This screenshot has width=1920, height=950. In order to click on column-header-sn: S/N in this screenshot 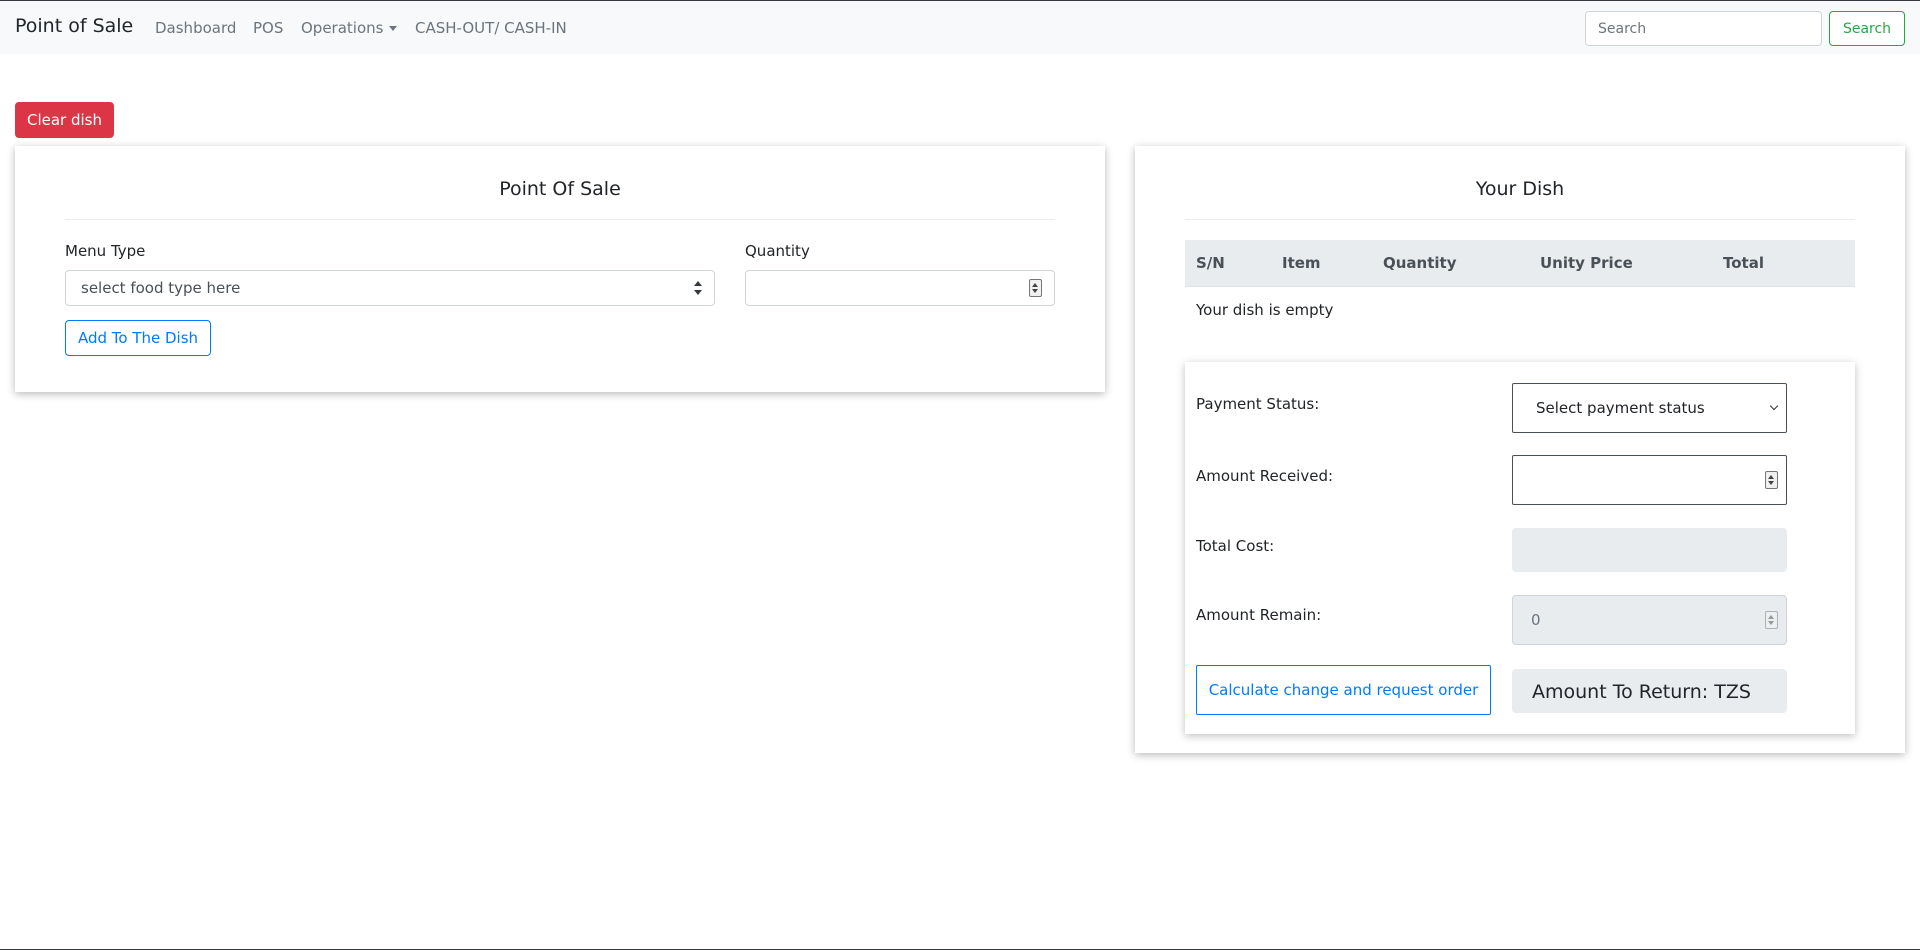, I will do `click(1210, 263)`.